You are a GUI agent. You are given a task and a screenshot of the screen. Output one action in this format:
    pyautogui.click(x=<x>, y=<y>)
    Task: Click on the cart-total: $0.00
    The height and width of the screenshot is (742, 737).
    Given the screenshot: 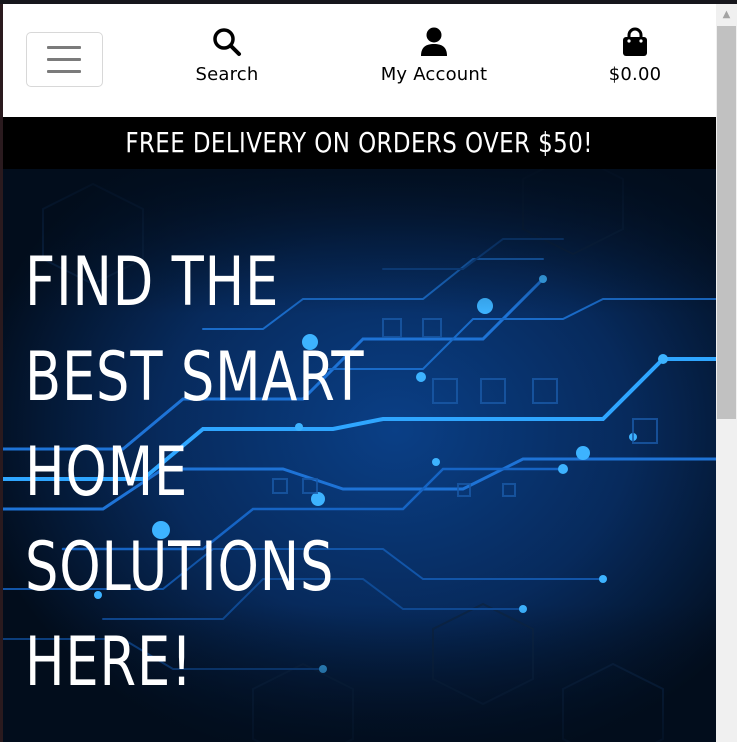 What is the action you would take?
    pyautogui.click(x=635, y=74)
    